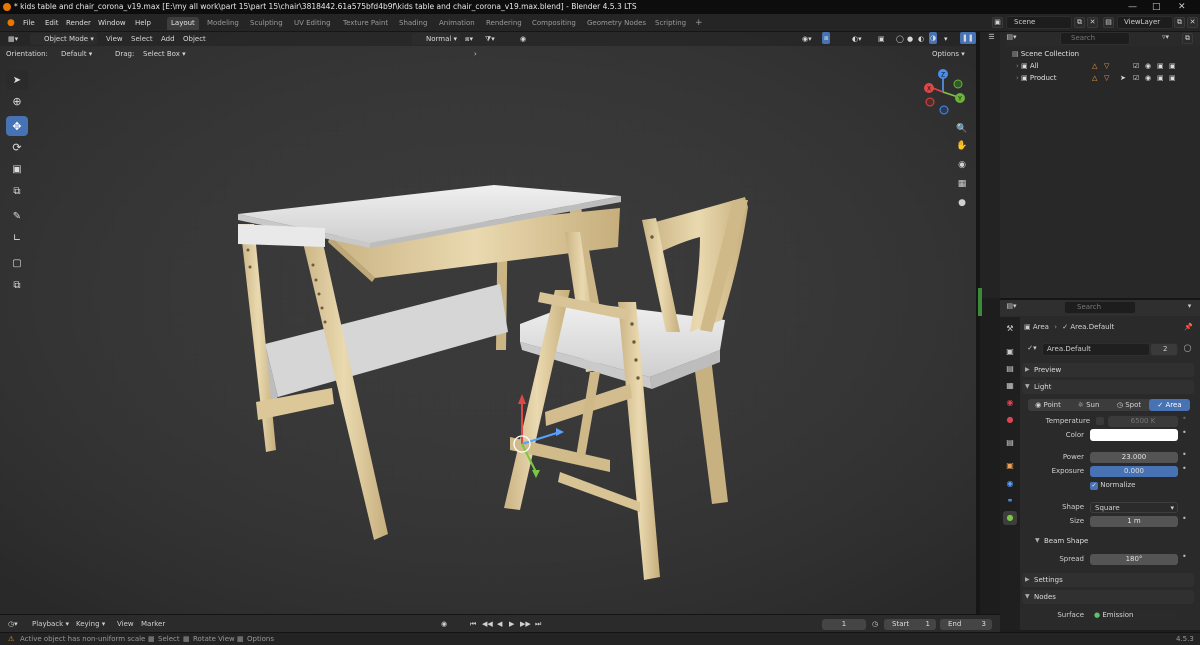  What do you see at coordinates (473, 624) in the screenshot?
I see `jump-start-icon: ⏮` at bounding box center [473, 624].